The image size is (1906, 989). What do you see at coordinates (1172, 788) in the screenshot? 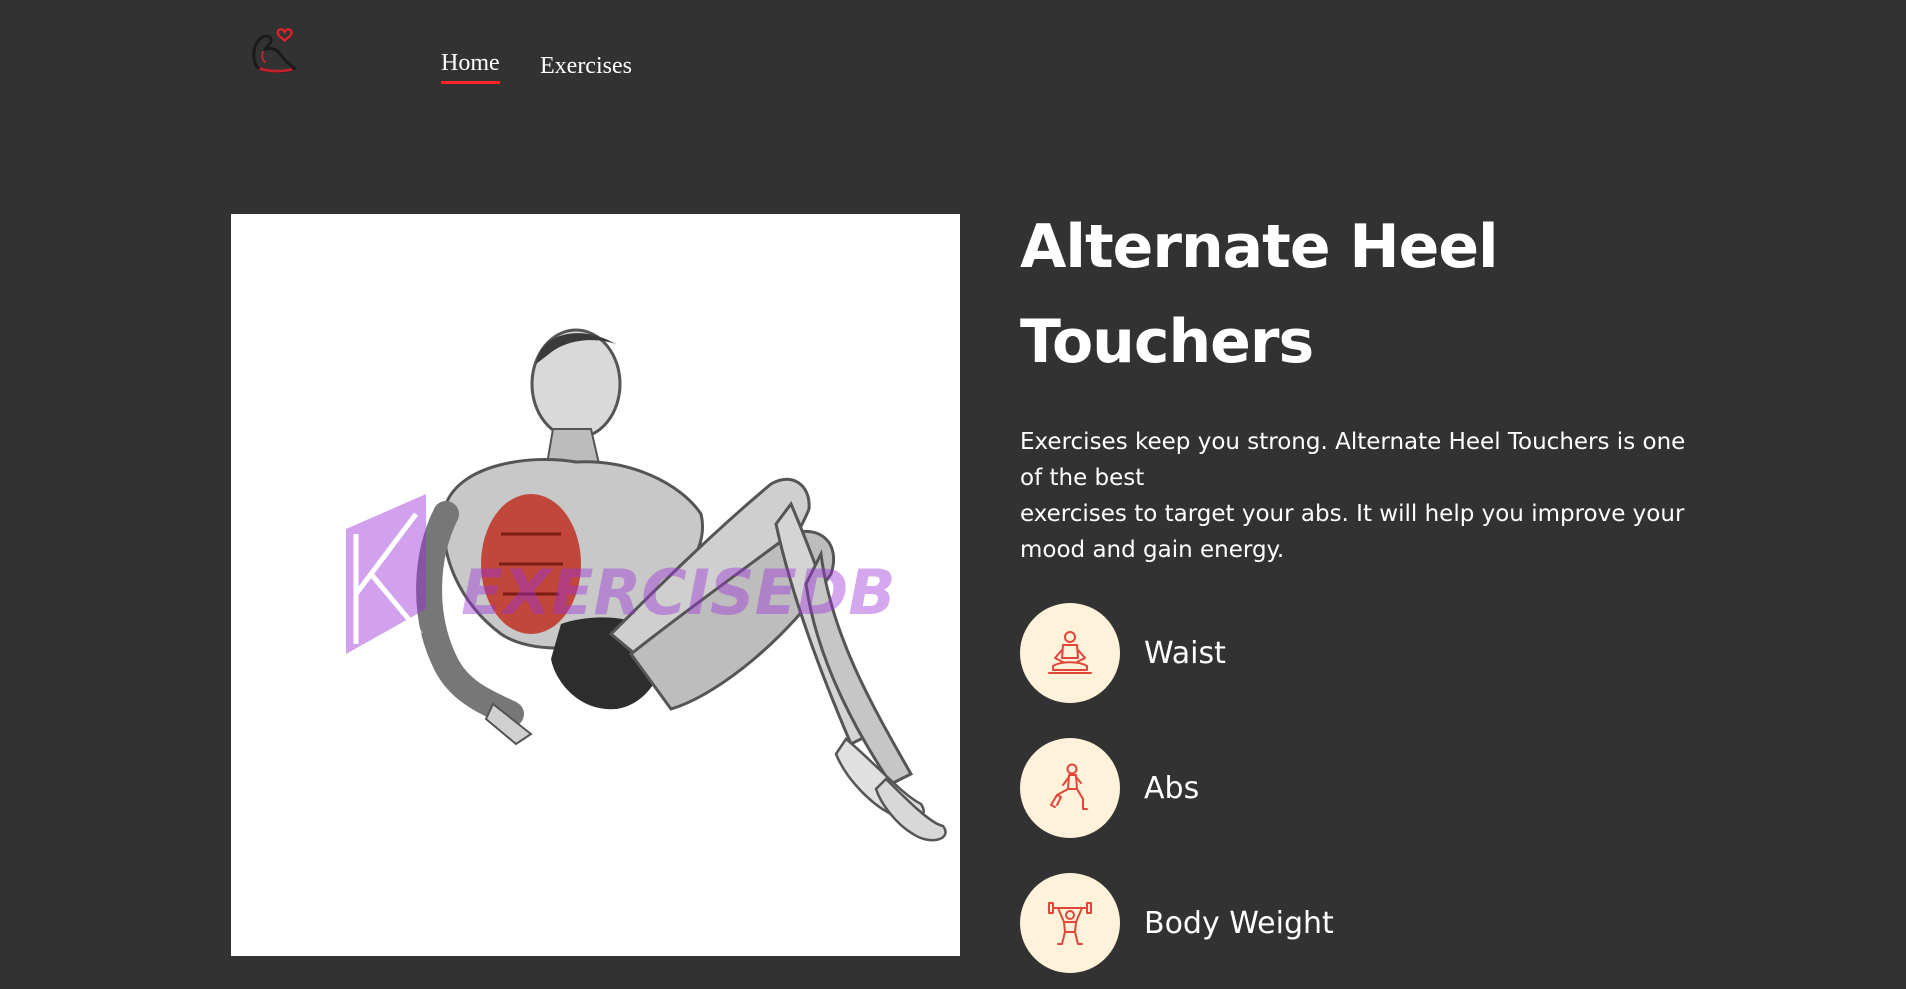
I see `tag-label: Abs` at bounding box center [1172, 788].